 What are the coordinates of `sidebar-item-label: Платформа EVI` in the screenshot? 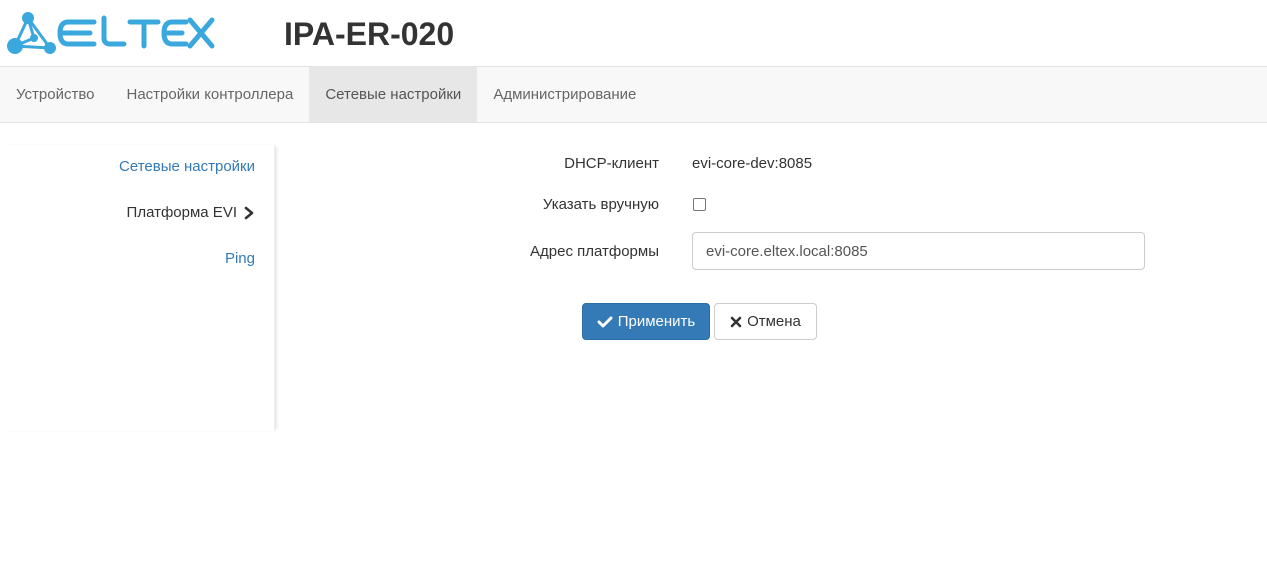 It's located at (181, 212).